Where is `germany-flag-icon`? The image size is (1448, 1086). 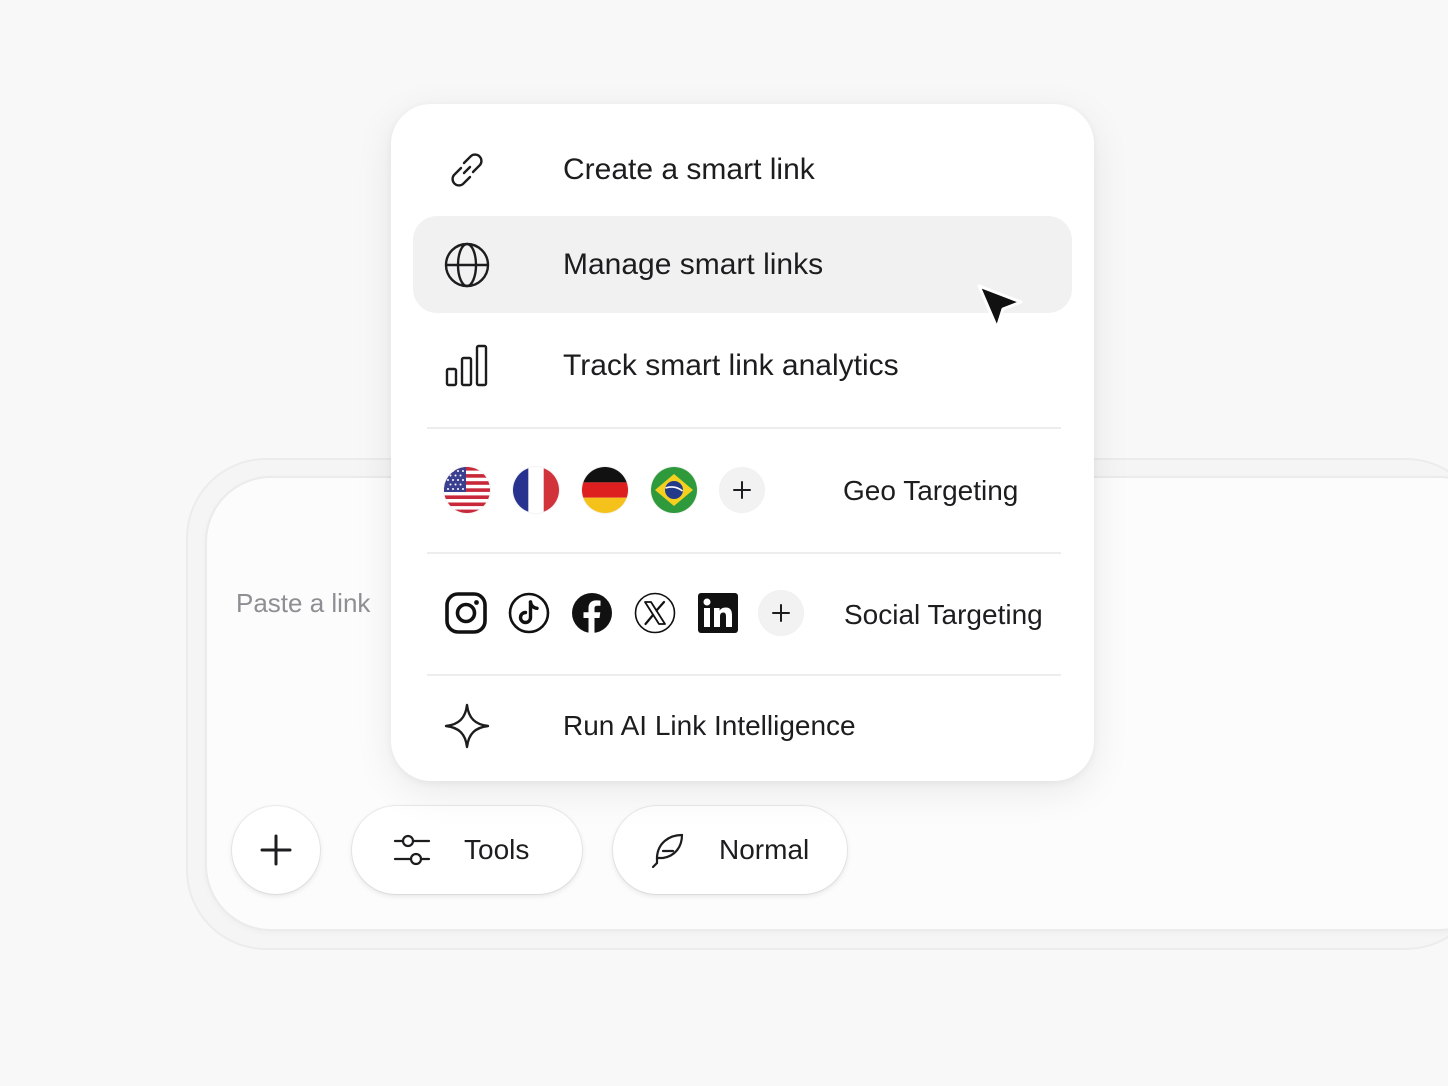
germany-flag-icon is located at coordinates (605, 490).